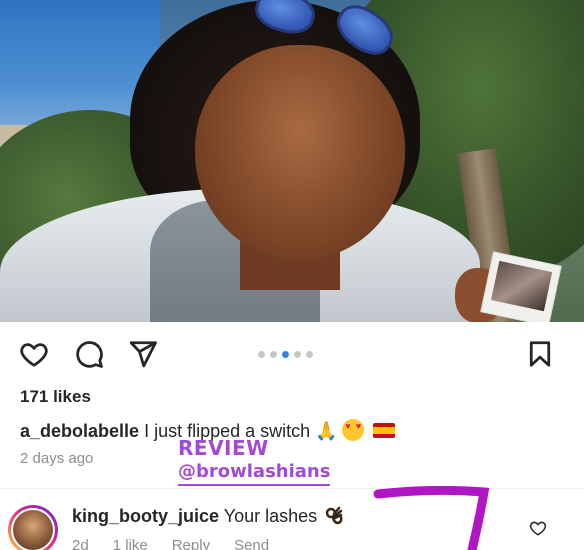  Describe the element at coordinates (353, 430) in the screenshot. I see `heart-eyes-emoji` at that location.